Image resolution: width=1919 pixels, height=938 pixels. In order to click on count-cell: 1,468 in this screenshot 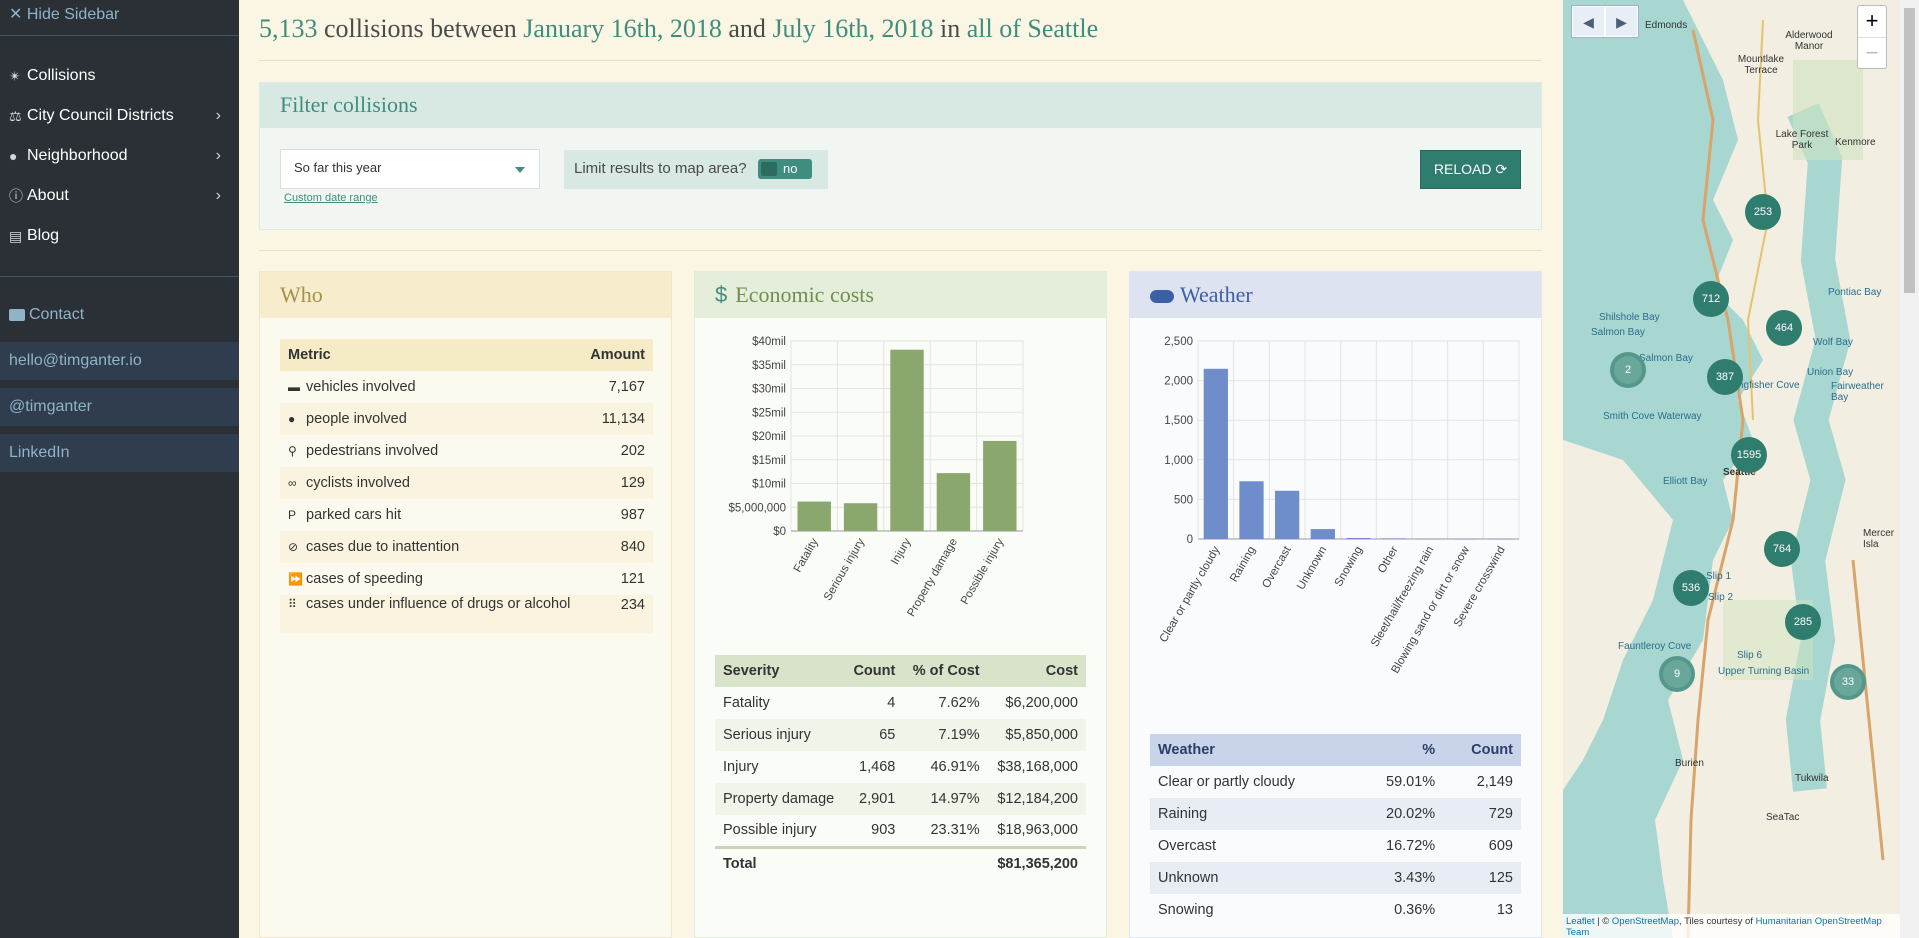, I will do `click(874, 767)`.